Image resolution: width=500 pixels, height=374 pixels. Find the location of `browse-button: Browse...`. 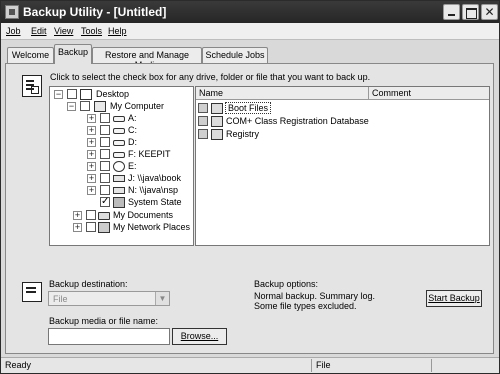

browse-button: Browse... is located at coordinates (199, 336).